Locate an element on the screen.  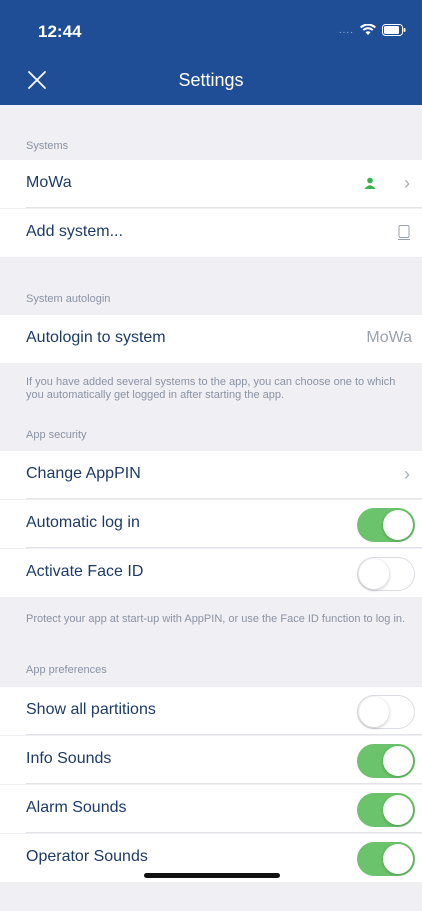
alarm-sounds-label: Alarm Sounds is located at coordinates (76, 807).